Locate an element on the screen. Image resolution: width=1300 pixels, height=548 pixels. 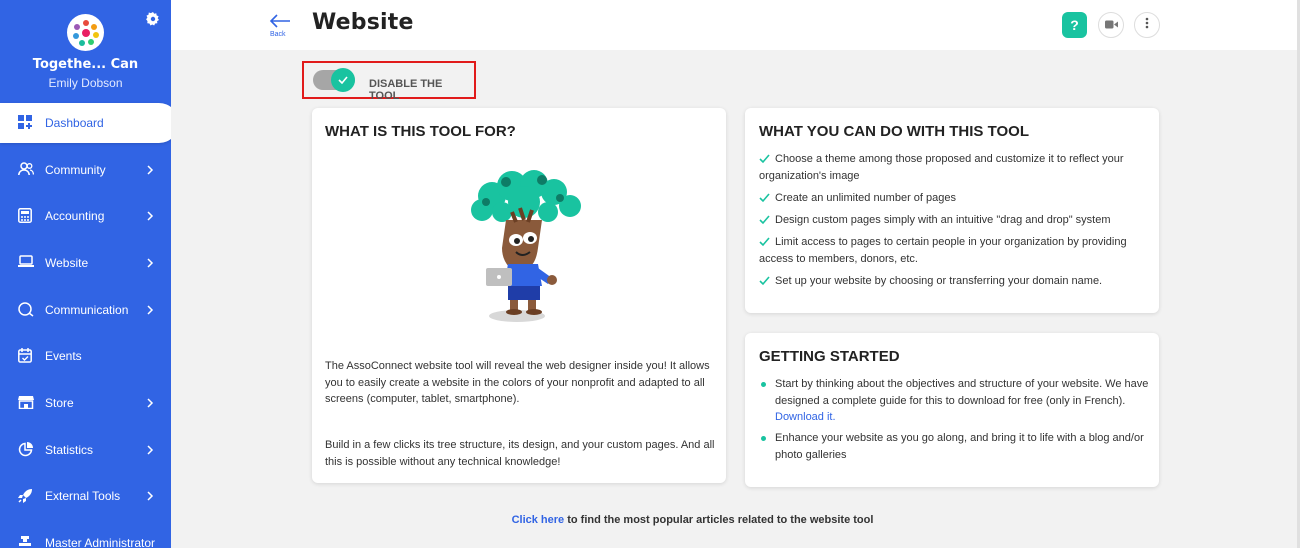
back-link: Back is located at coordinates (278, 34).